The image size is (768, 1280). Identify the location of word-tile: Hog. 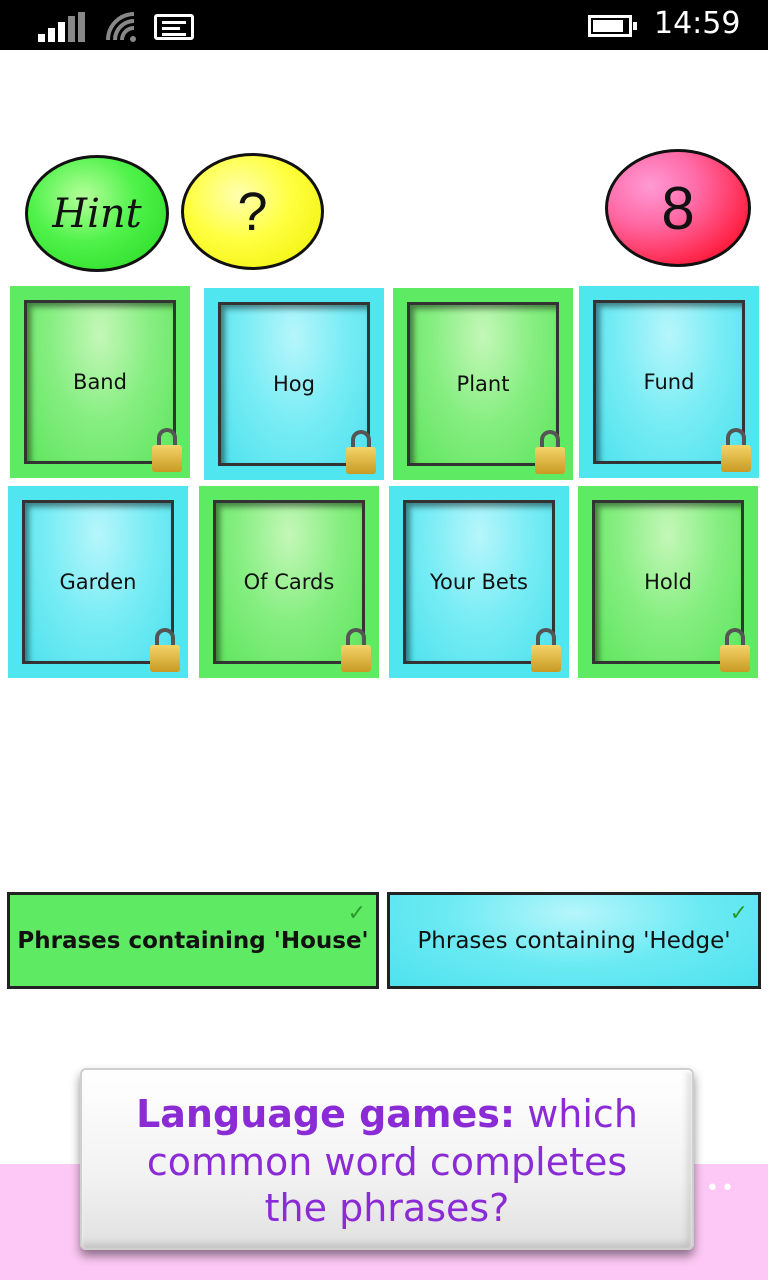
(294, 384).